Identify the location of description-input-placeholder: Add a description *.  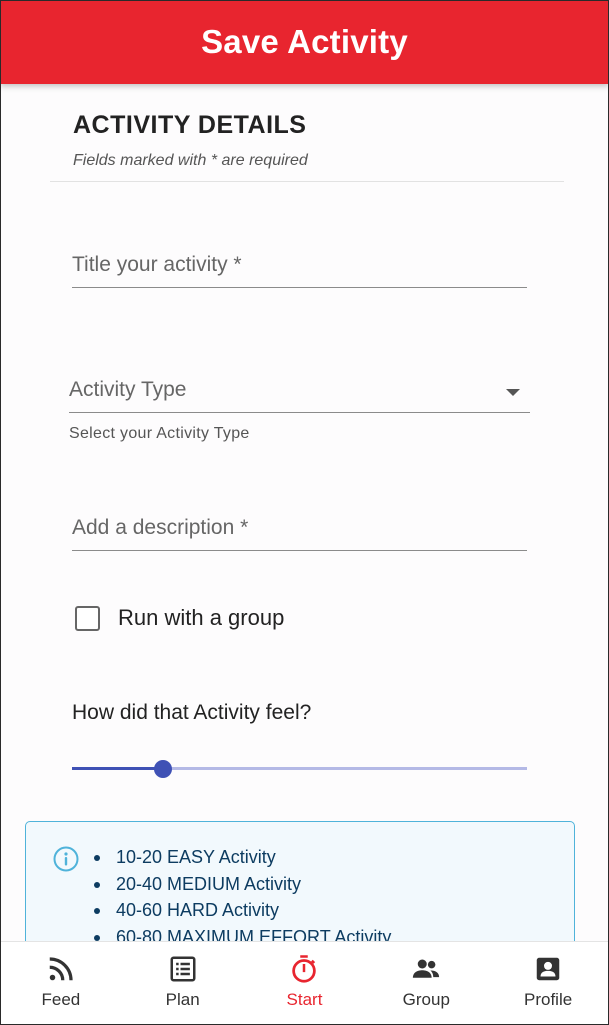
(160, 527).